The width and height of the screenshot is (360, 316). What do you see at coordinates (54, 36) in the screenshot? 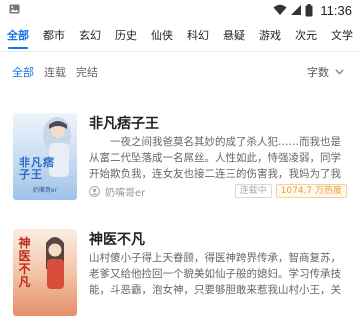
I see `tab-urban: 都市` at bounding box center [54, 36].